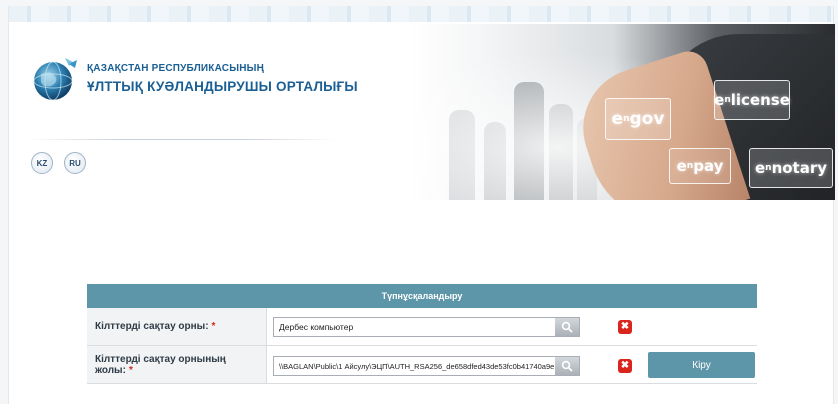 The width and height of the screenshot is (838, 404). Describe the element at coordinates (176, 68) in the screenshot. I see `org-name-line1: ҚАЗАҚСТАН РЕСПУБЛИКАСЫНЫҢ` at that location.